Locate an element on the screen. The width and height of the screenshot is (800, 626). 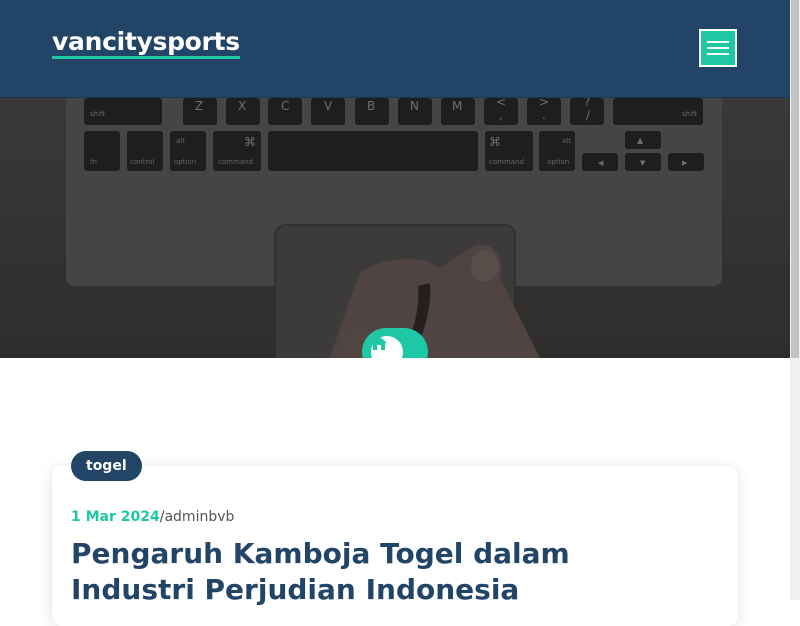
home-icon-circle is located at coordinates (387, 347).